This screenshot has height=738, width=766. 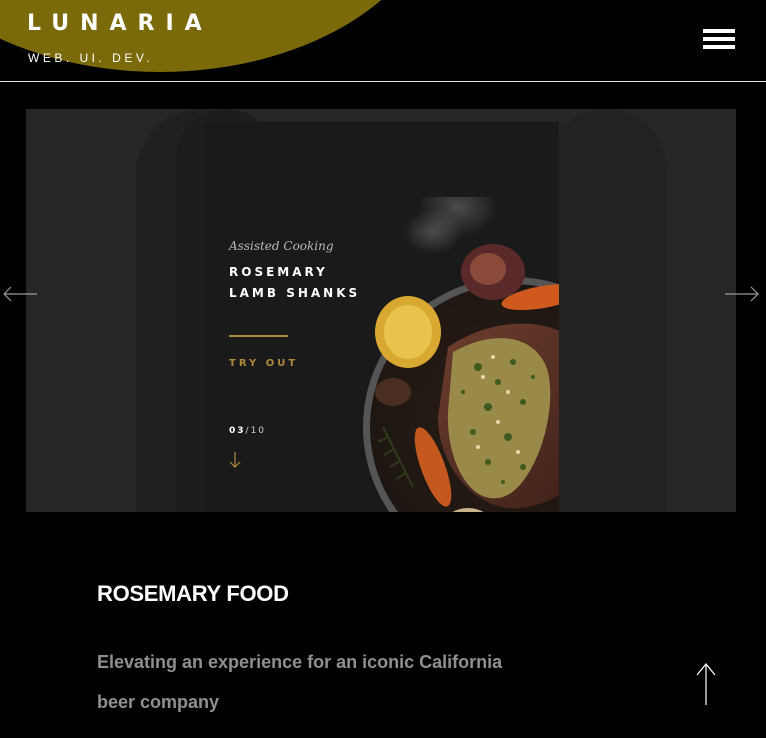 What do you see at coordinates (742, 294) in the screenshot?
I see `arrow-right-icon` at bounding box center [742, 294].